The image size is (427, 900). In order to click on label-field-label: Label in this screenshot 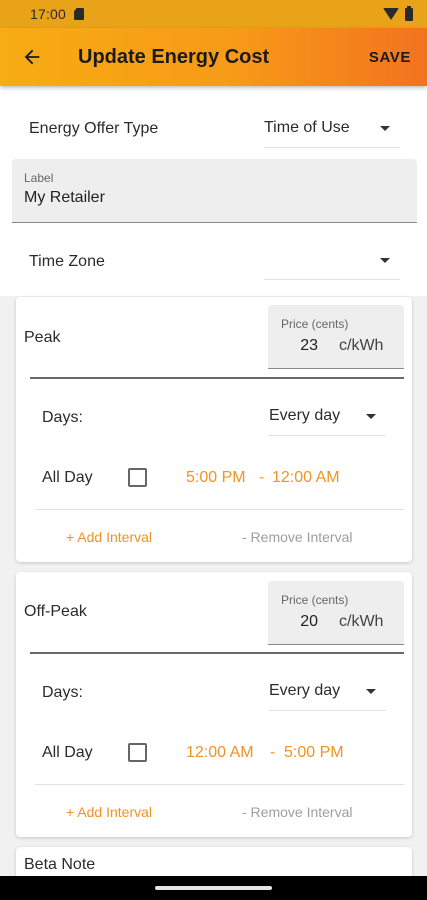, I will do `click(39, 178)`.